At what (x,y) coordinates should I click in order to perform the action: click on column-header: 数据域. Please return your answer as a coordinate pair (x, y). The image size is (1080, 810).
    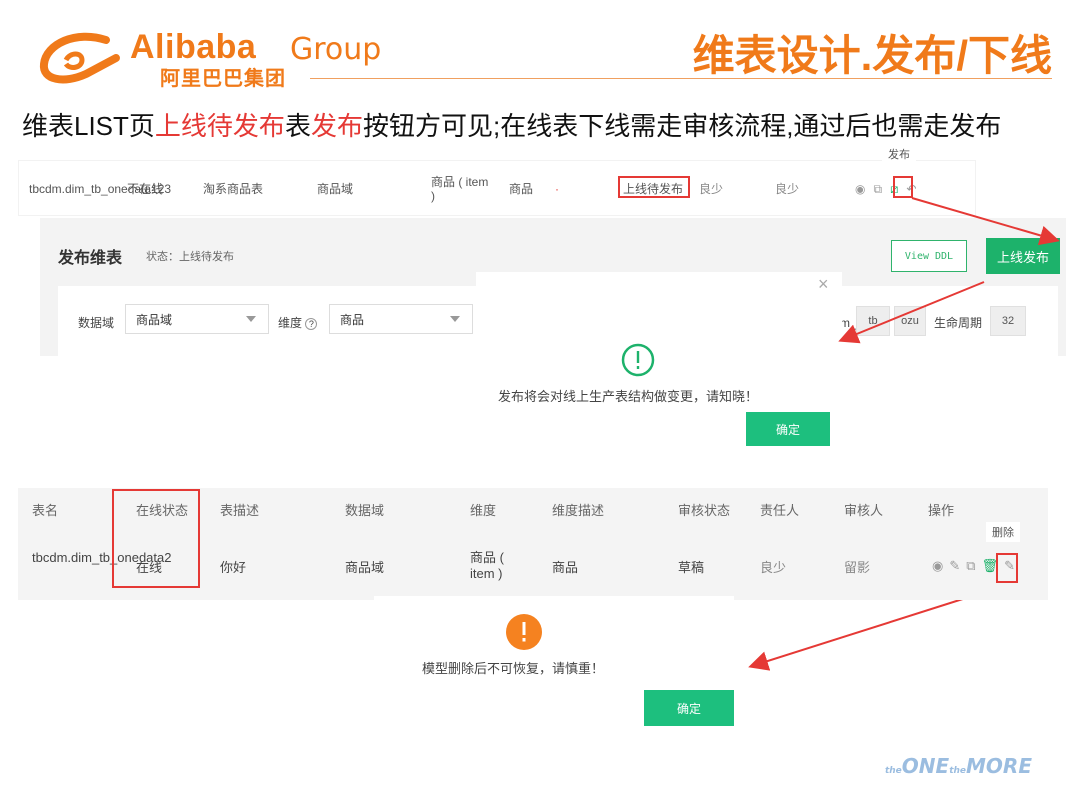
    Looking at the image, I should click on (365, 510).